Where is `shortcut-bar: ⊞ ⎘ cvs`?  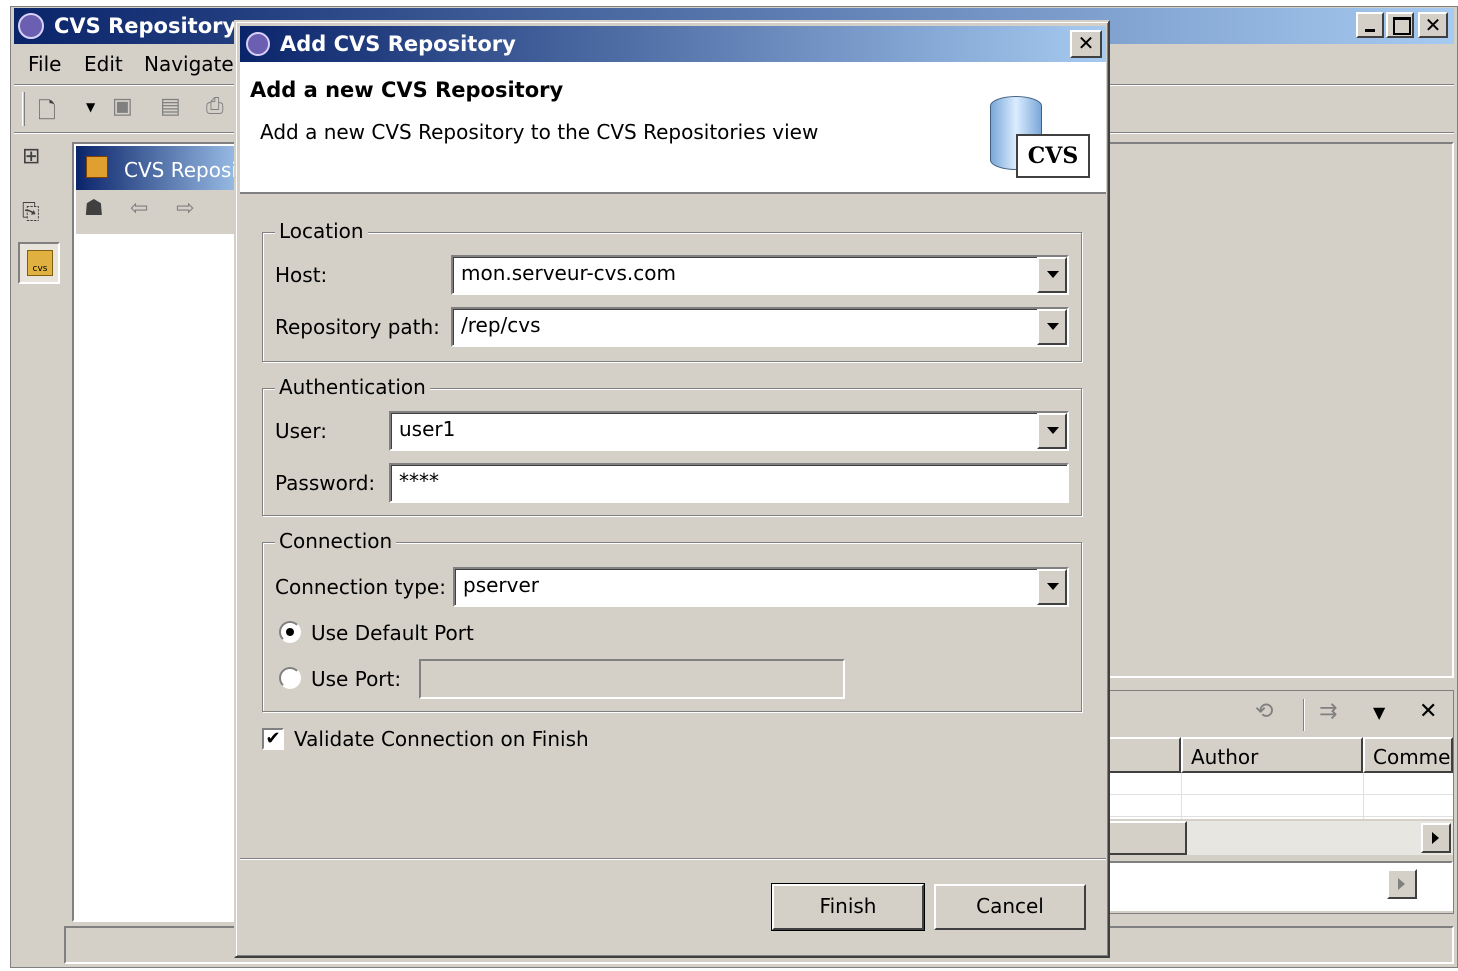 shortcut-bar: ⊞ ⎘ cvs is located at coordinates (39, 551).